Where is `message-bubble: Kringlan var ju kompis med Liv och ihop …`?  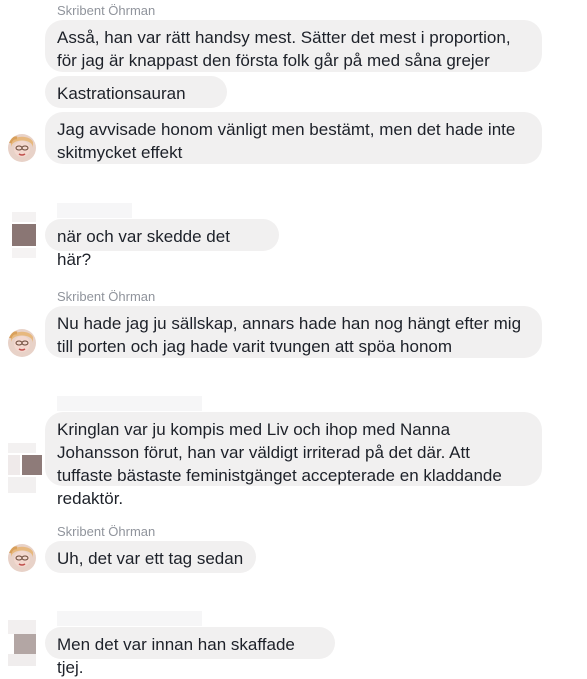 message-bubble: Kringlan var ju kompis med Liv och ihop … is located at coordinates (293, 460).